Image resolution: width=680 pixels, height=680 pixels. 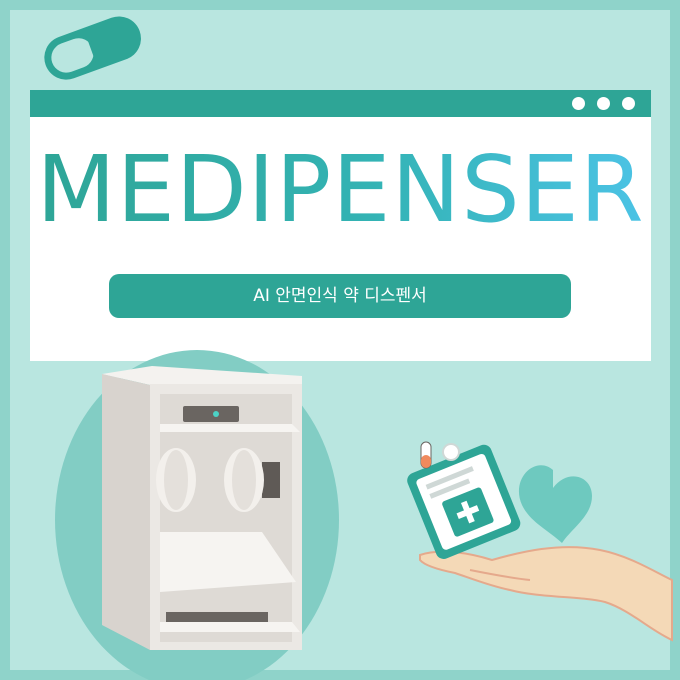 What do you see at coordinates (555, 504) in the screenshot?
I see `heart-icon` at bounding box center [555, 504].